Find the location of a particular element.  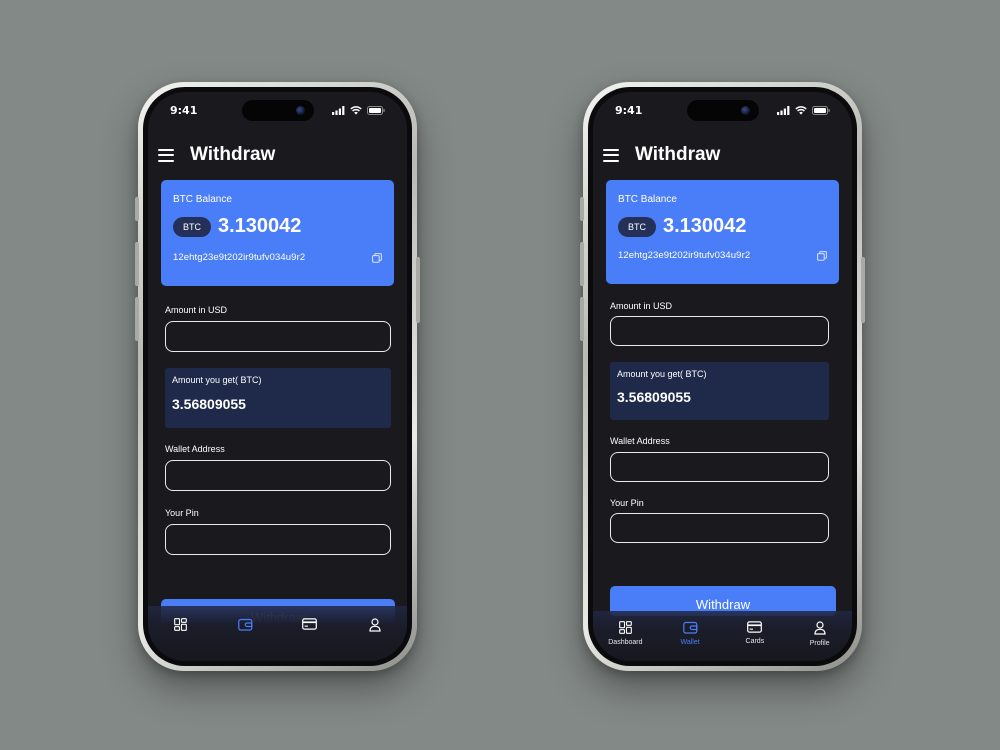

tab-wallet-label: Wallet is located at coordinates (690, 642).